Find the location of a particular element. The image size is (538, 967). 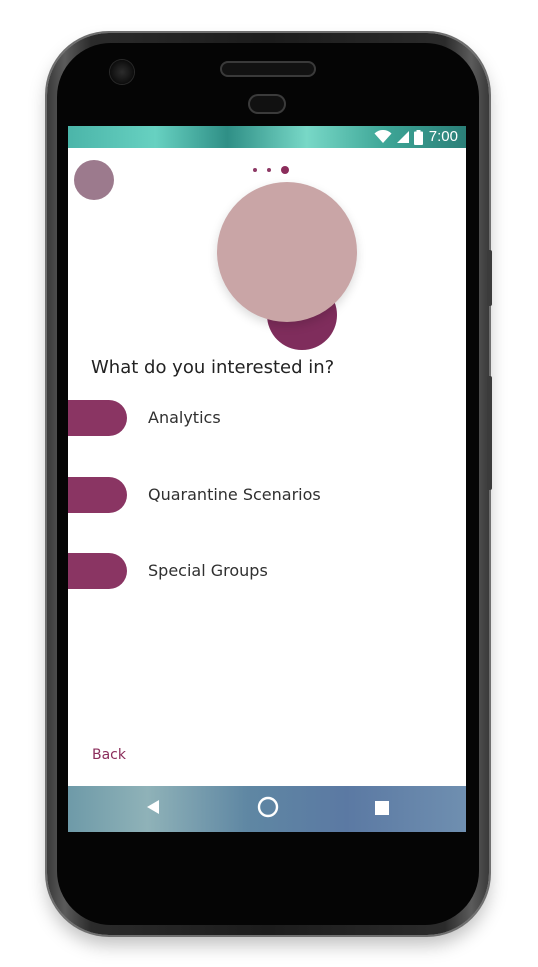

option-special-groups: Special Groups is located at coordinates (267, 572).